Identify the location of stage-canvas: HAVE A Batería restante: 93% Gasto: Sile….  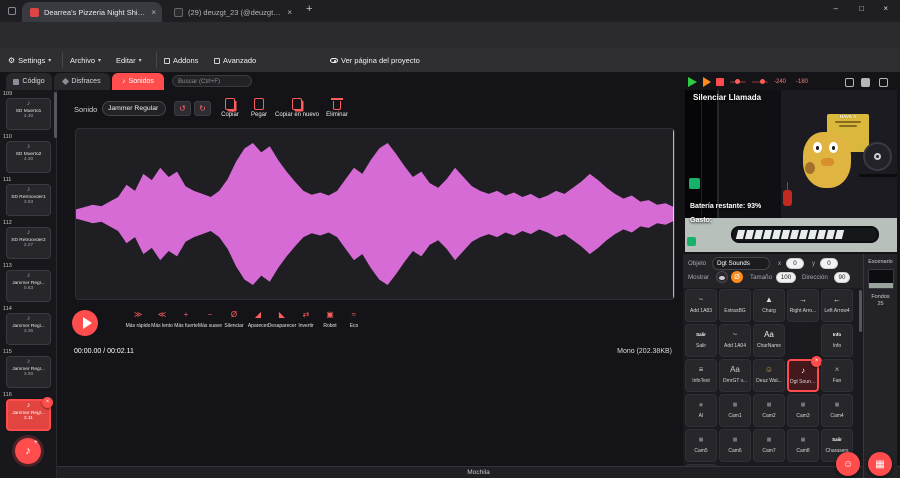
(791, 171).